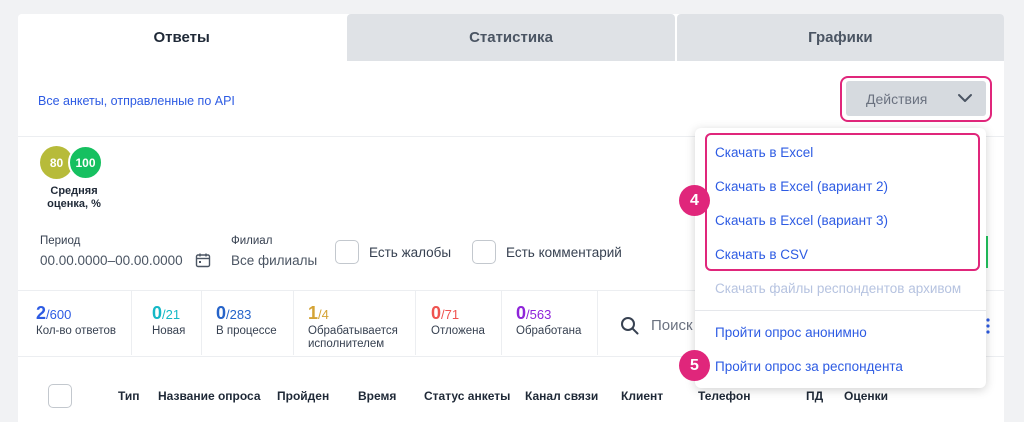 The height and width of the screenshot is (422, 1024). What do you see at coordinates (76, 320) in the screenshot?
I see `stat-total: 2/600 Кол-во ответов` at bounding box center [76, 320].